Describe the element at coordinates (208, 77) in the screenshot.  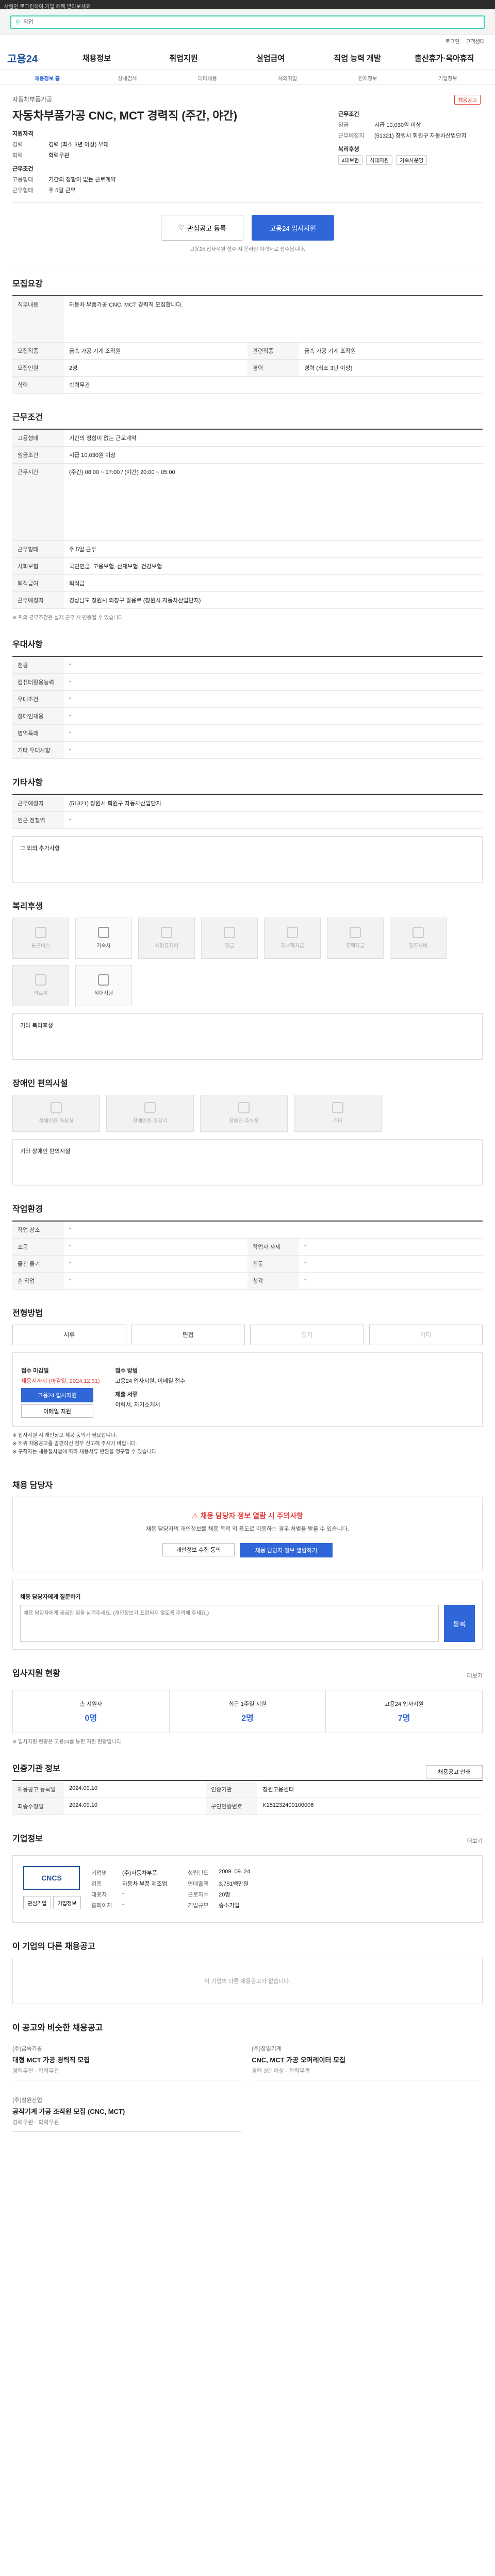
I see `subnav-item: 테마채용` at that location.